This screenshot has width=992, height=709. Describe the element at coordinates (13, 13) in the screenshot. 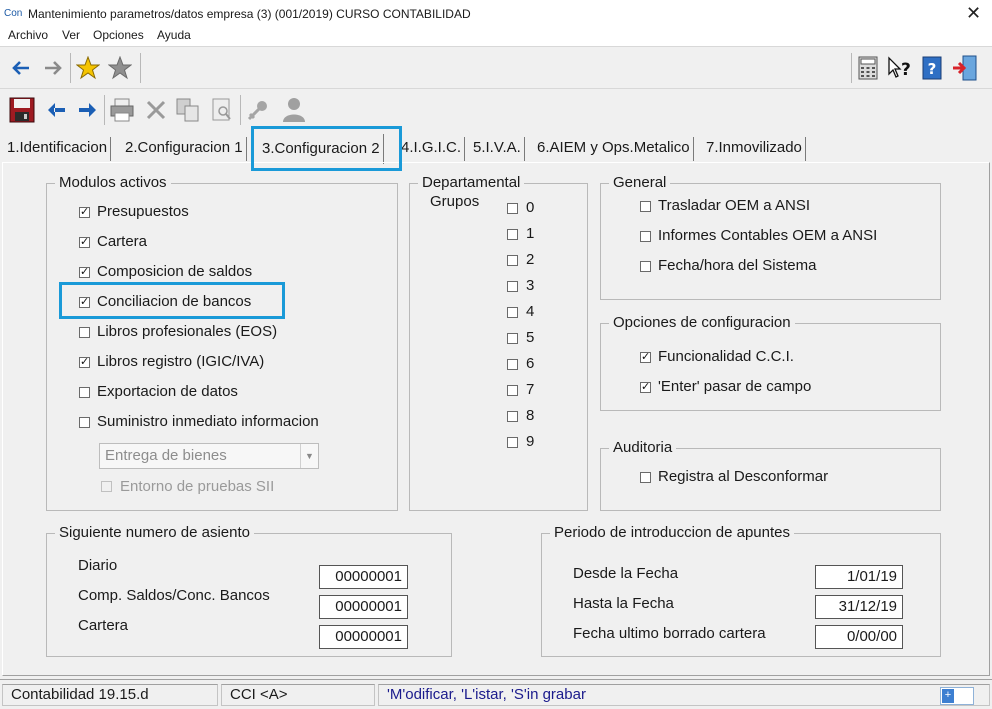

I see `app-icon: Con` at that location.